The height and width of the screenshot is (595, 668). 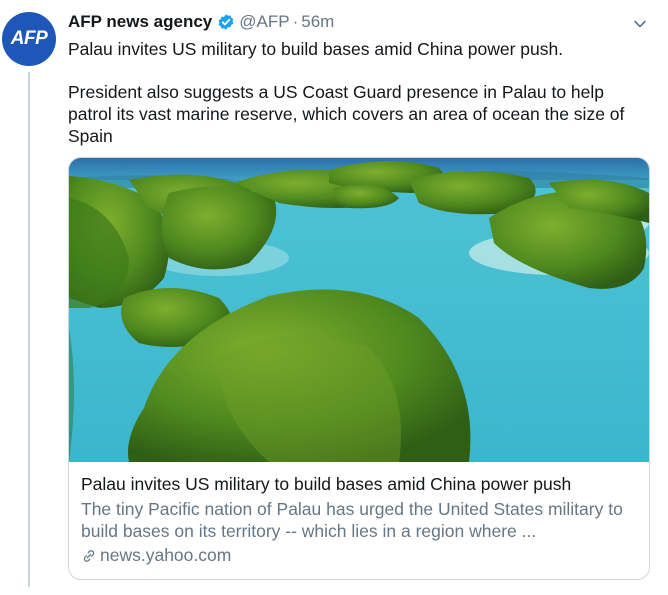 What do you see at coordinates (140, 22) in the screenshot?
I see `author-name: AFP news agency` at bounding box center [140, 22].